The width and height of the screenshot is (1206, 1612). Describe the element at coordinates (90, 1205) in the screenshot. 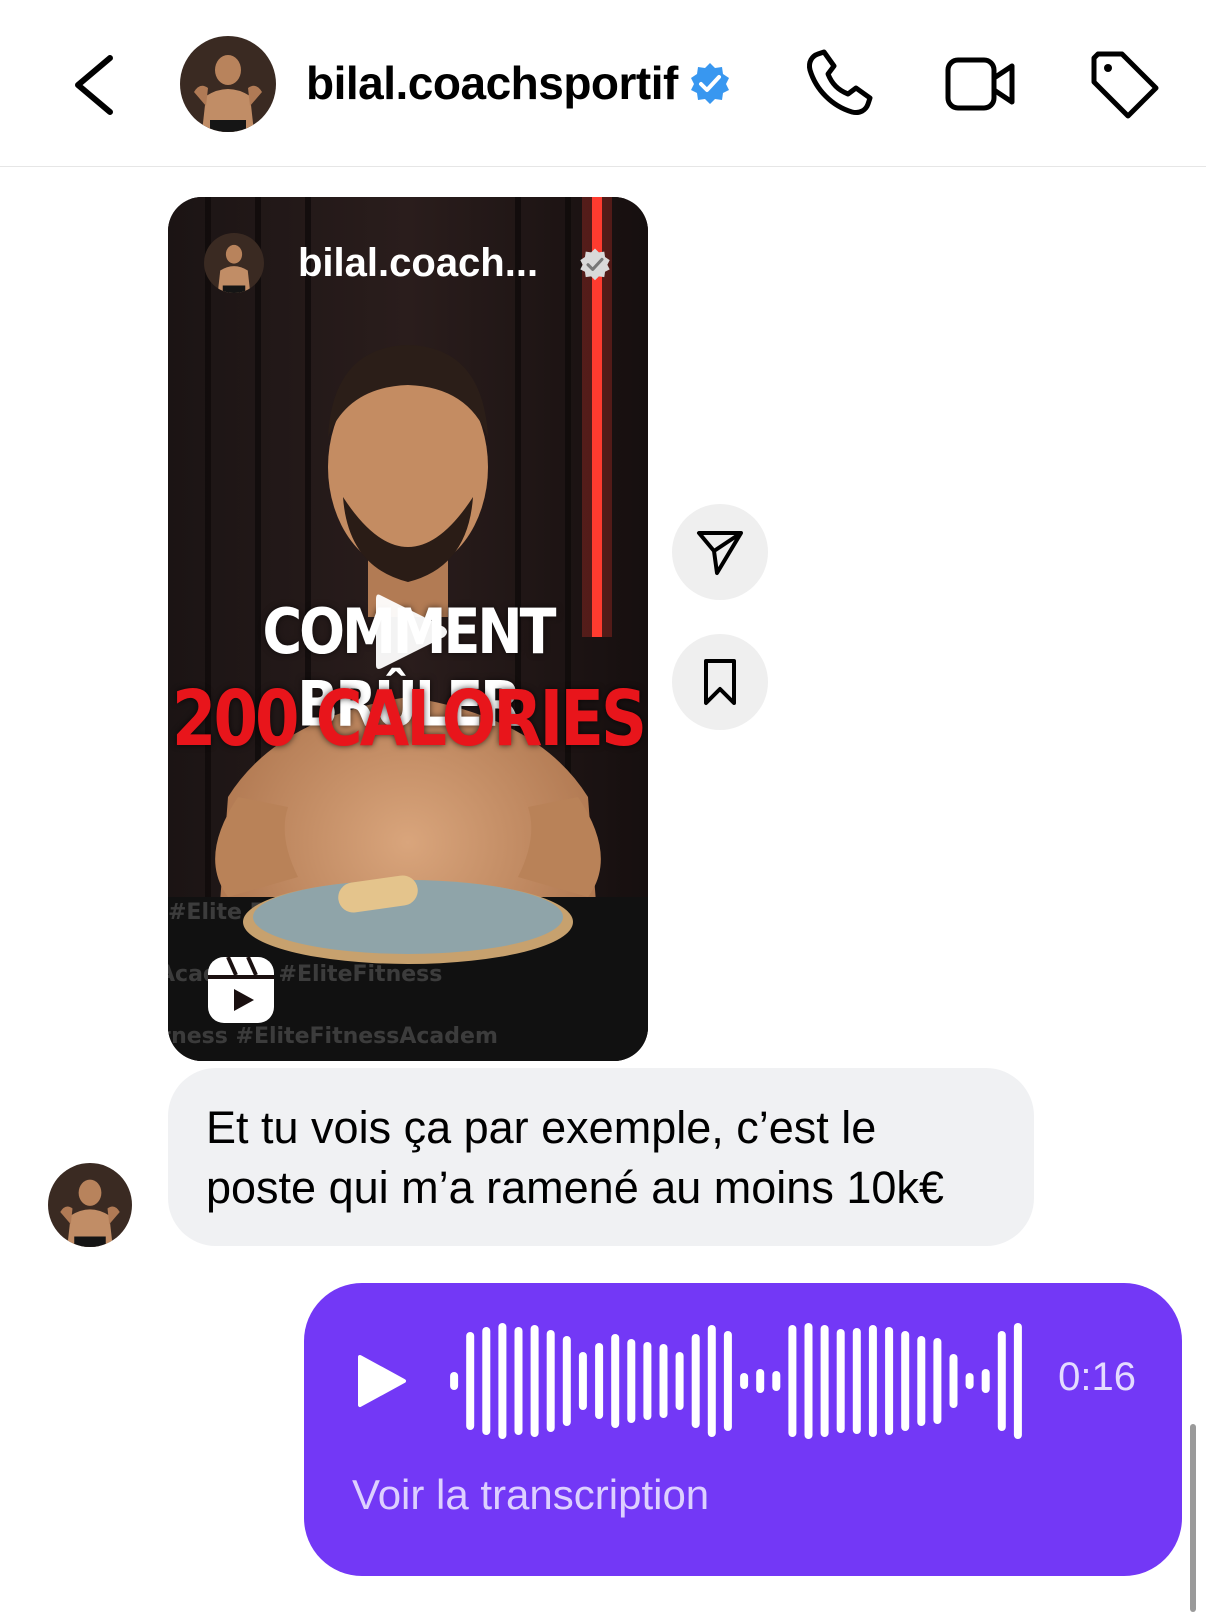

I see `sender-avatar` at that location.